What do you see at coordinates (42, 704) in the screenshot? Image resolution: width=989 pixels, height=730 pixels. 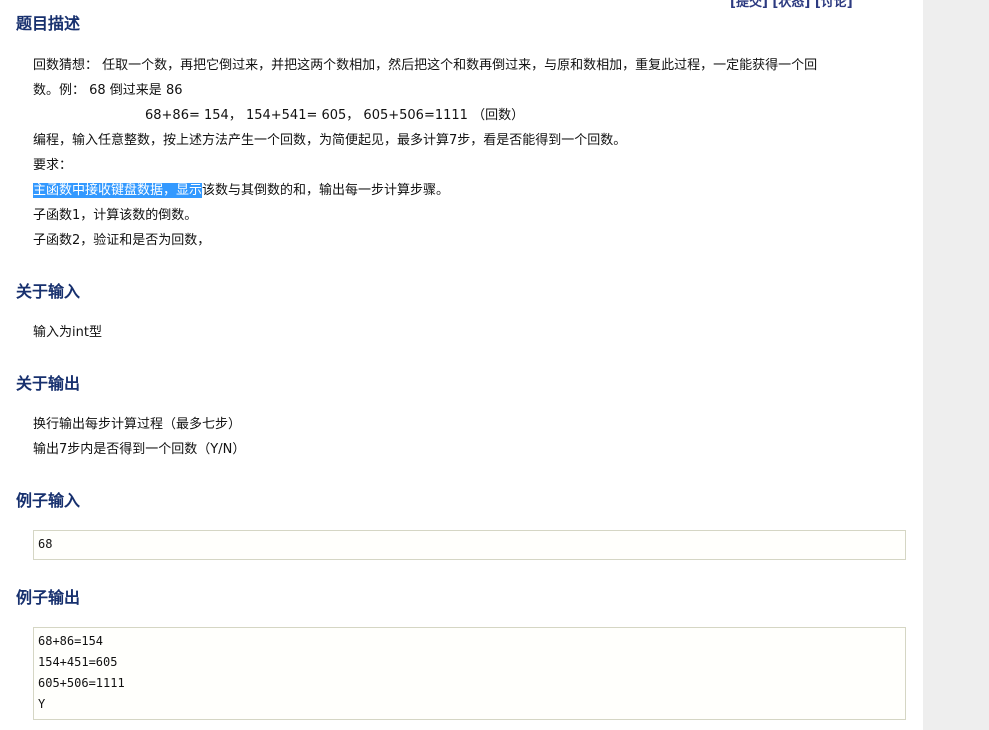 I see `sample-output-line: Y` at bounding box center [42, 704].